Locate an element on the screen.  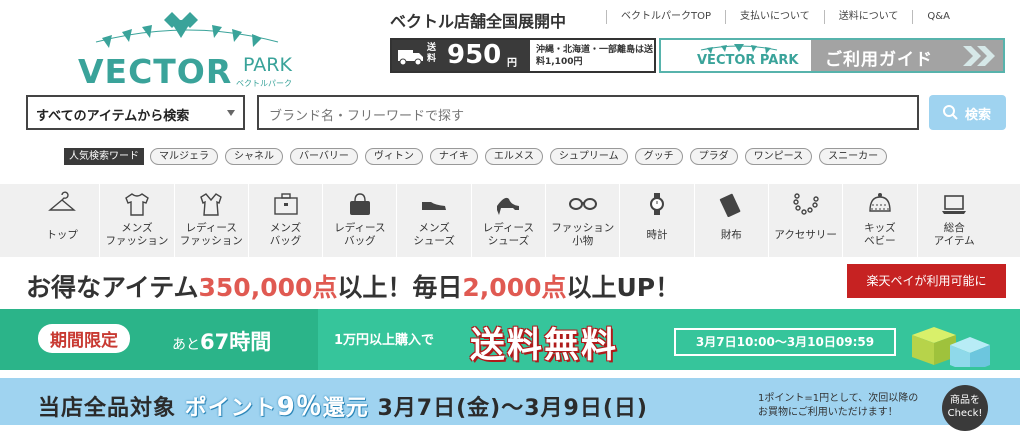
handbag-icon is located at coordinates (359, 204).